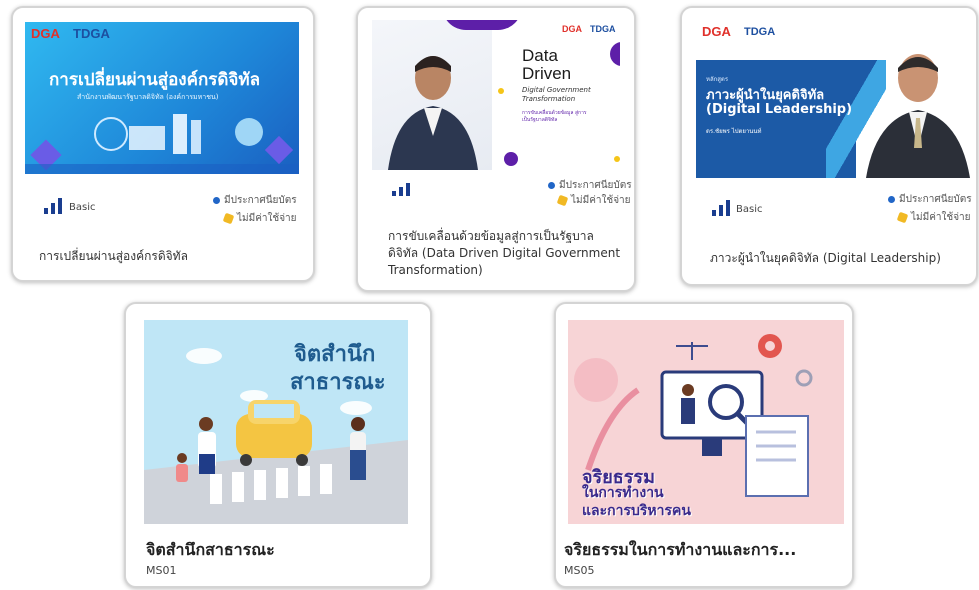 Image resolution: width=979 pixels, height=590 pixels. I want to click on course-title: การเปลี่ยนผ่านสู่องค์กรดิจิทัล, so click(113, 256).